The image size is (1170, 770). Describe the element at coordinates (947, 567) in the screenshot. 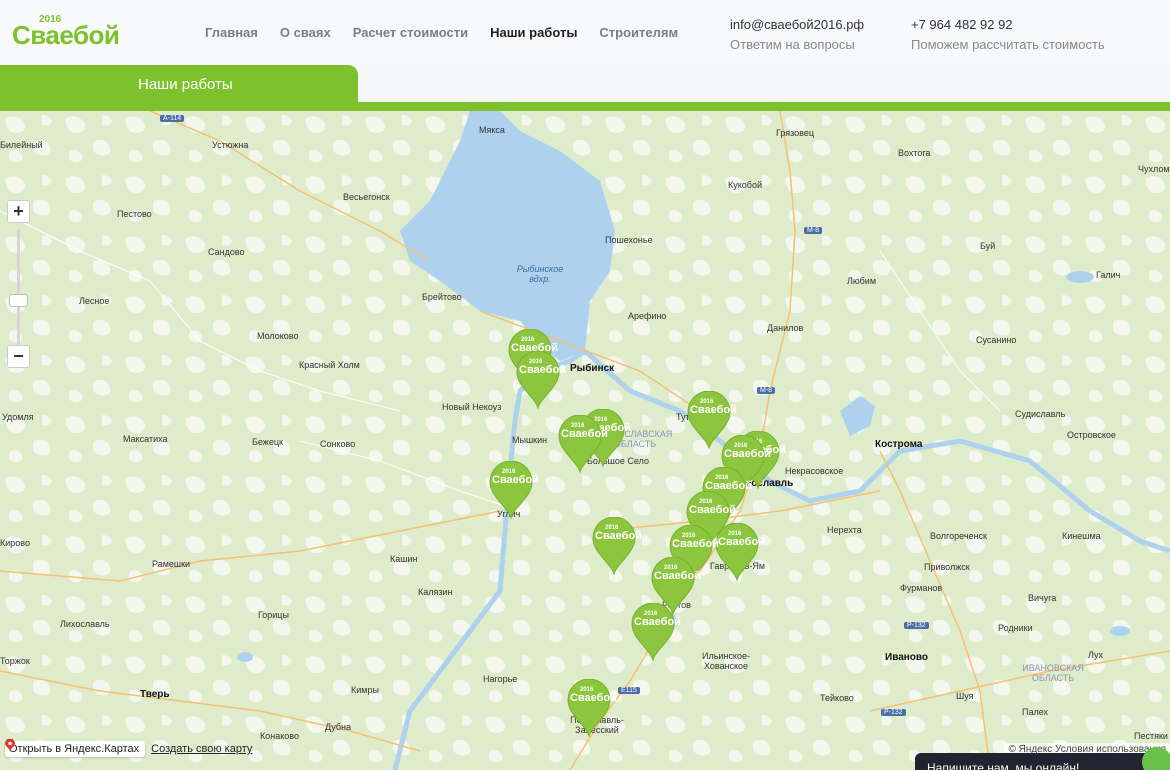

I see `city-label: Приволжск` at that location.